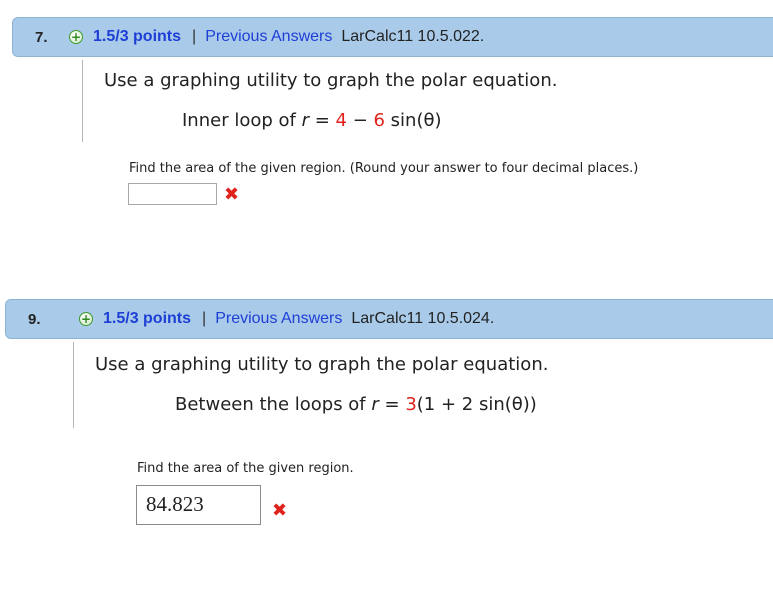 The height and width of the screenshot is (600, 773). I want to click on question-7-equation: Inner loop of r = 4 − 6 sin(θ), so click(312, 120).